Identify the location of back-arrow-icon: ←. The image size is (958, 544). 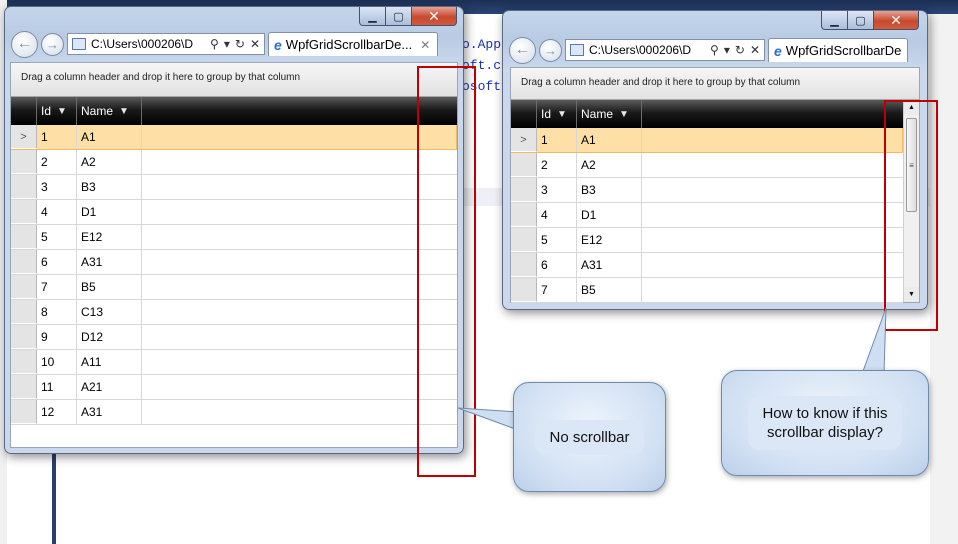
(24, 44).